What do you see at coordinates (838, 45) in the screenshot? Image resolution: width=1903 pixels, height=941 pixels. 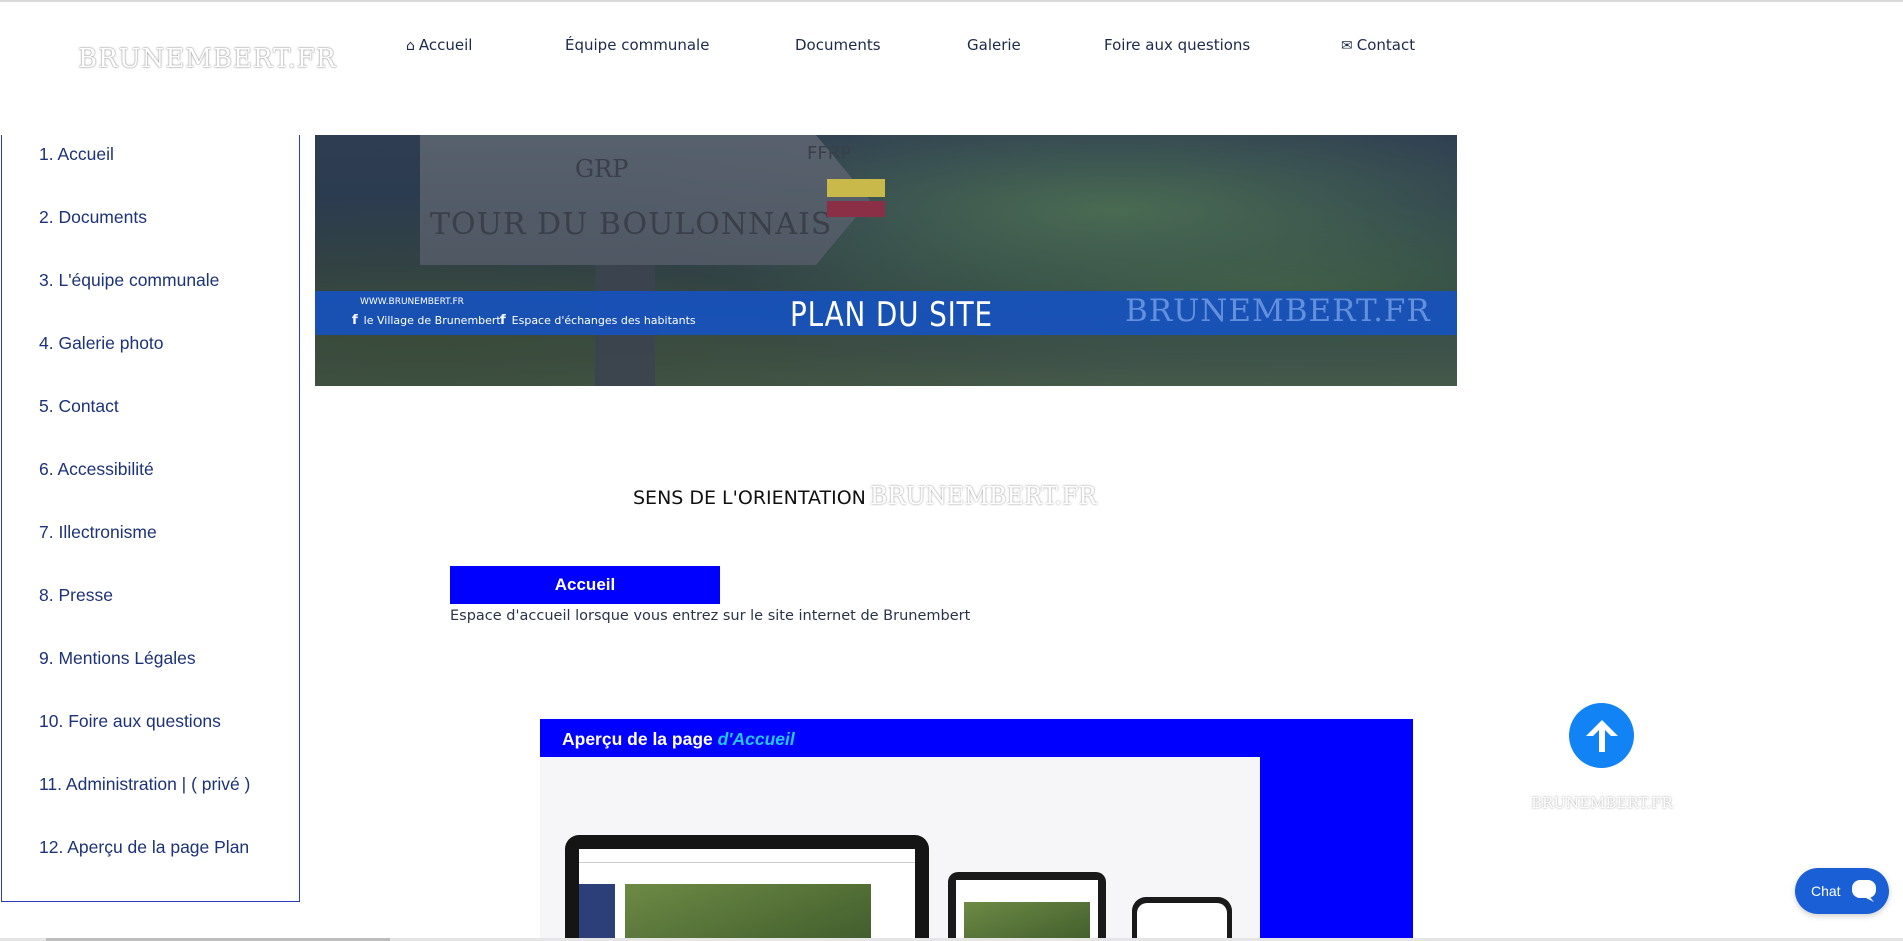 I see `nav-documents: Documents` at bounding box center [838, 45].